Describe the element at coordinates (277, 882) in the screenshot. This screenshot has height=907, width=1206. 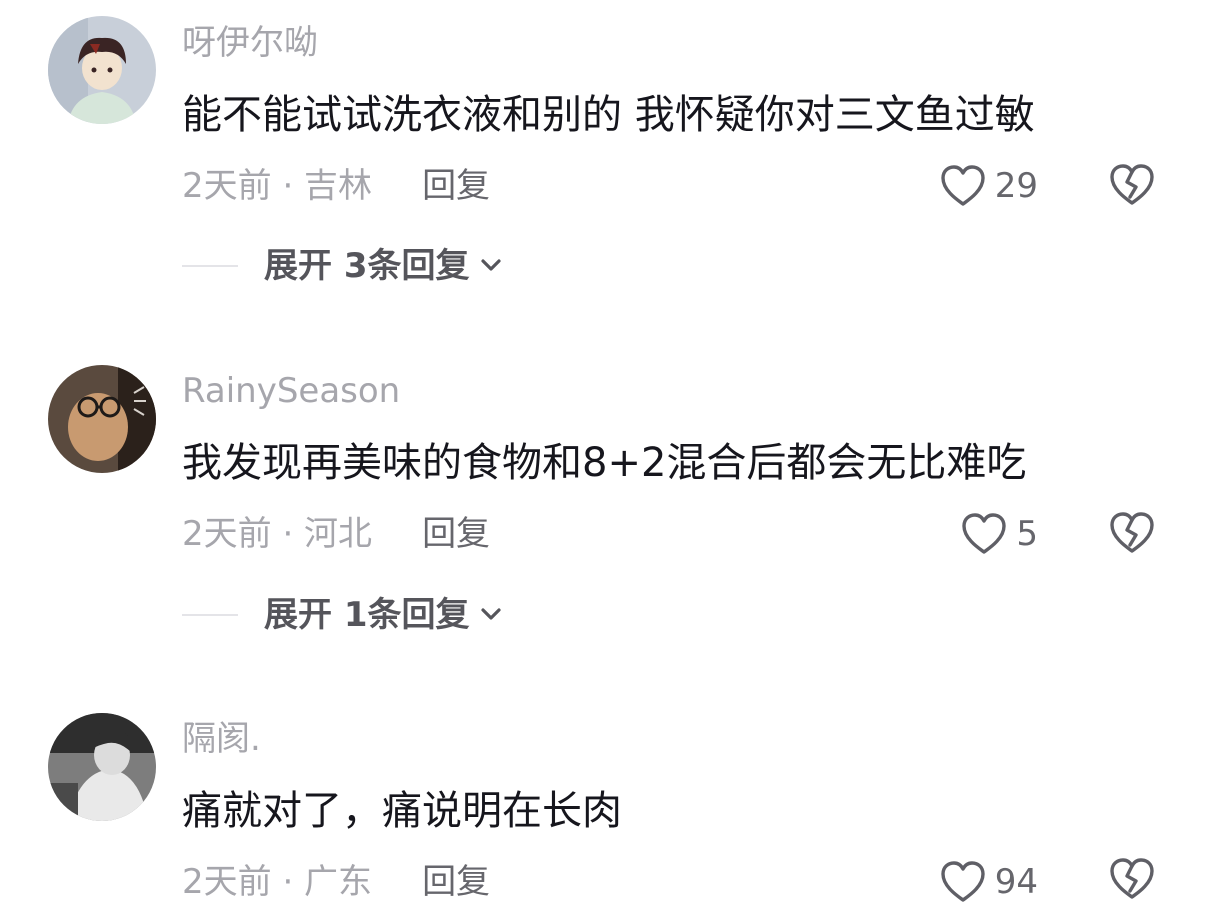
I see `timestamp-location: 2天前 · 广东` at that location.